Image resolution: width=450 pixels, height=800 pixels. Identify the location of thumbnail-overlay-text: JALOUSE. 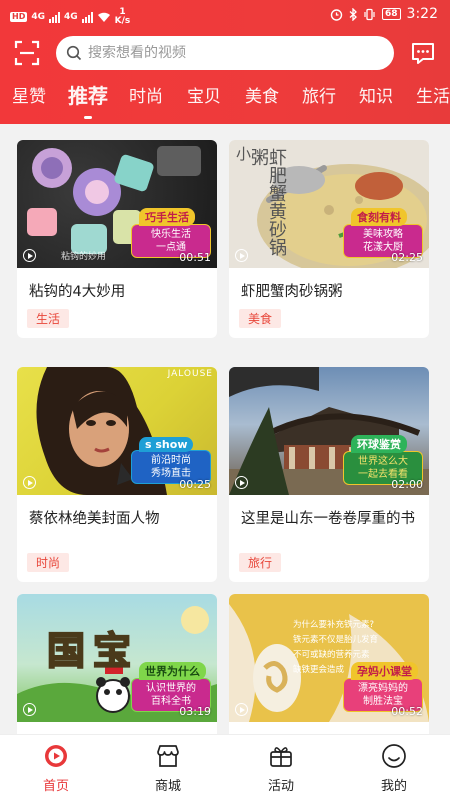
(190, 374).